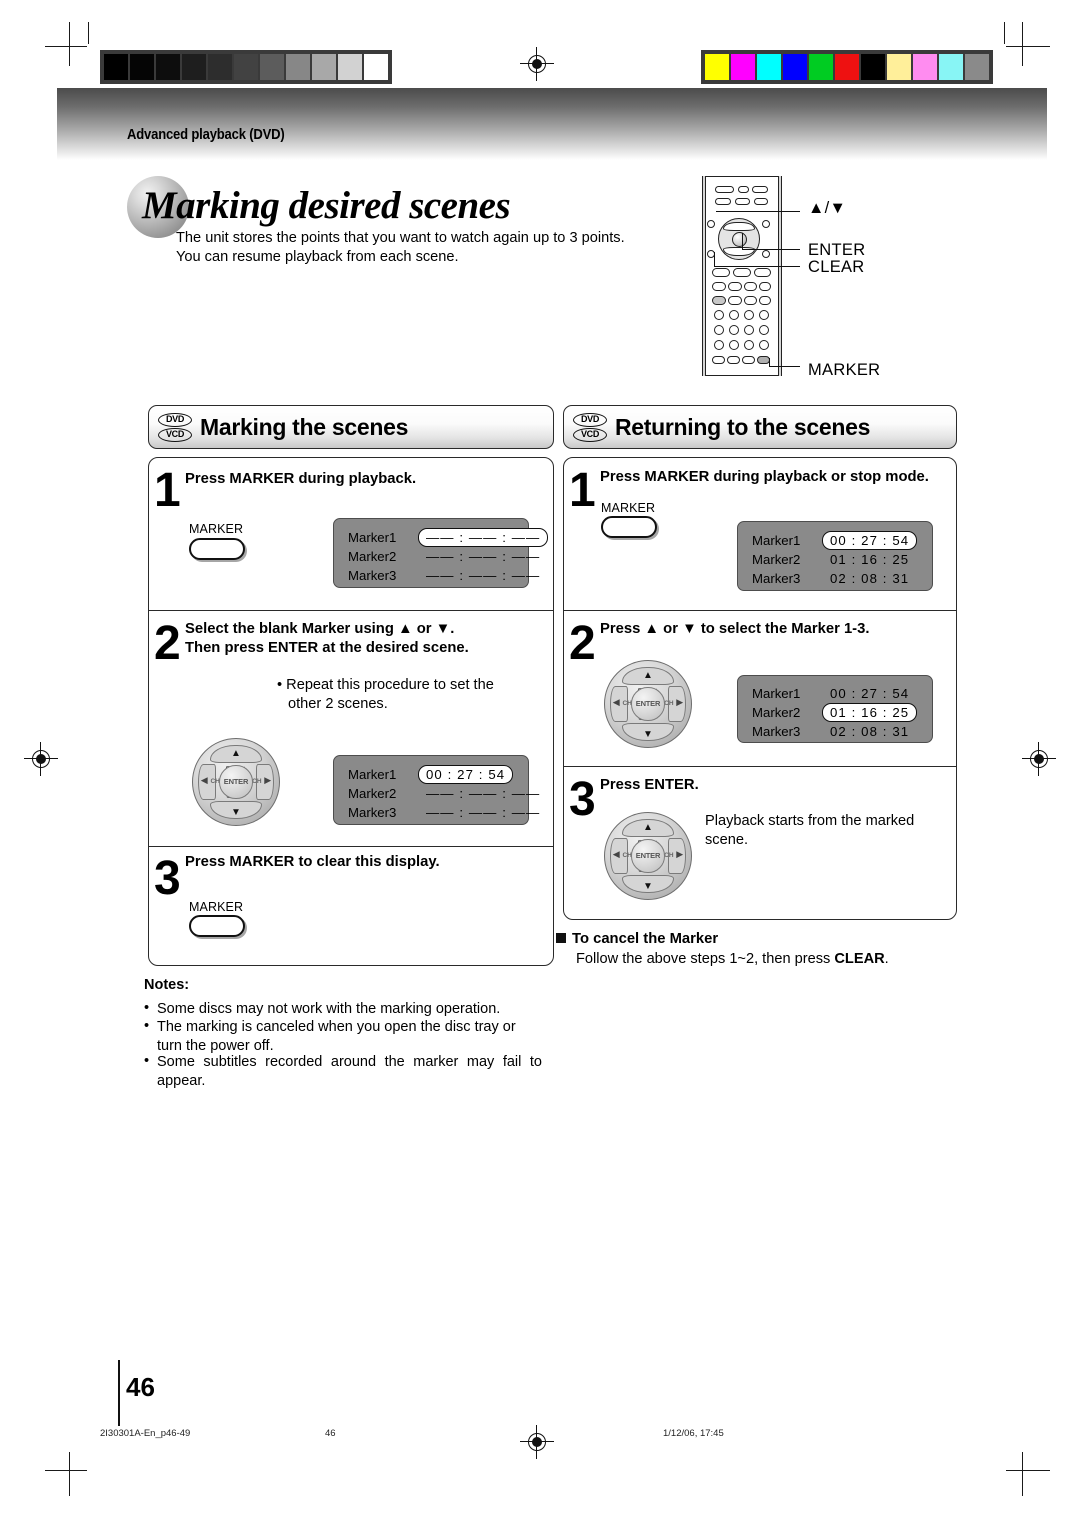 This screenshot has width=1080, height=1528. I want to click on crop-line-bottom-left-v, so click(70, 1474).